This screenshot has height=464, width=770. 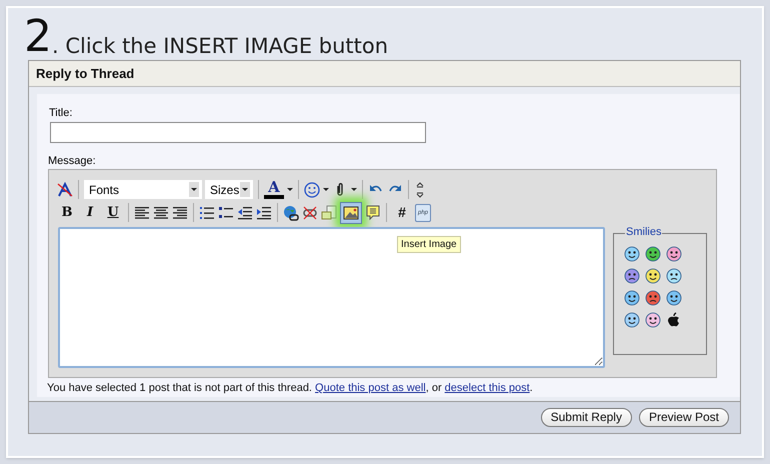 I want to click on dropdown: Fonts, so click(x=143, y=189).